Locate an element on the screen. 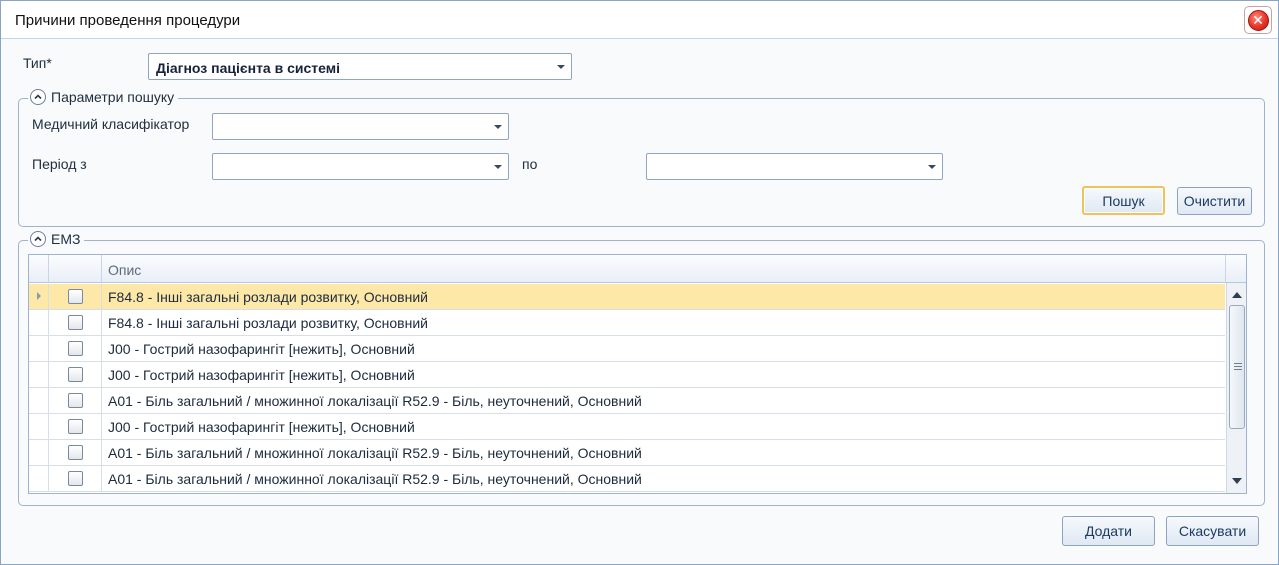 The image size is (1279, 565). search-params-title: Параметри пошуку is located at coordinates (113, 97).